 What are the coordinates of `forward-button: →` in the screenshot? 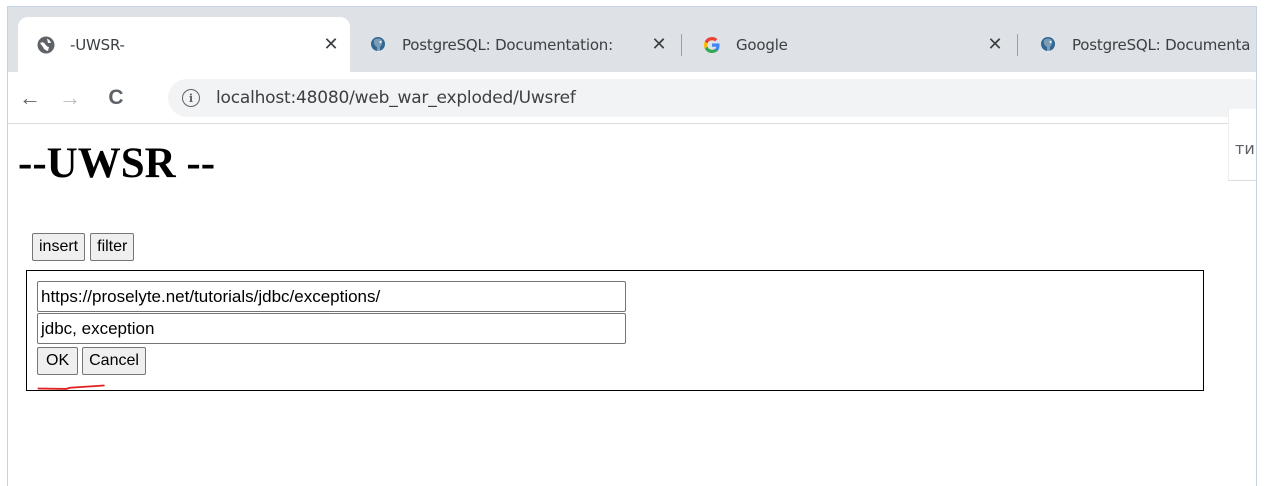 It's located at (70, 98).